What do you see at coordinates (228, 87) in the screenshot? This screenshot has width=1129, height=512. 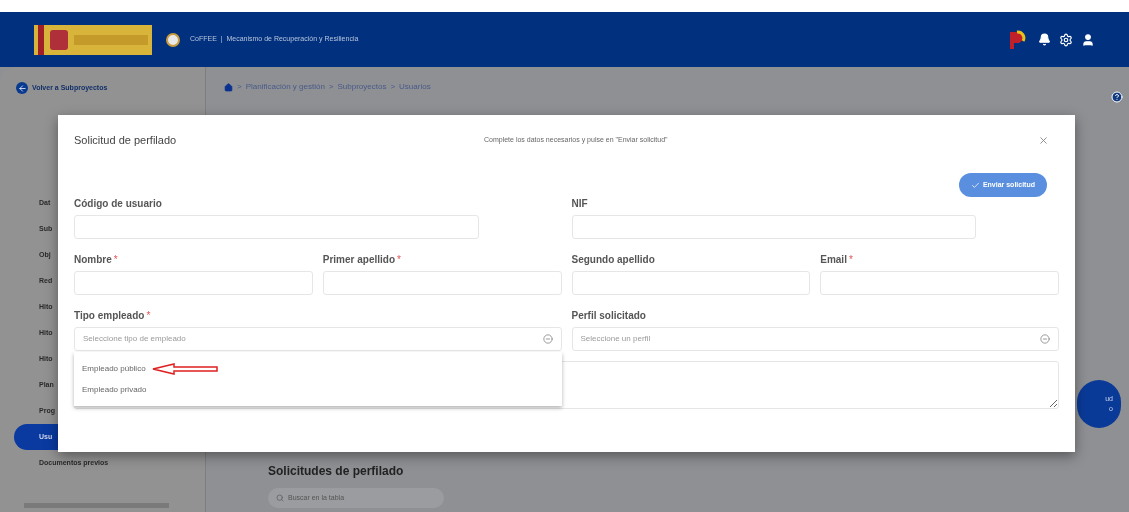 I see `home-icon` at bounding box center [228, 87].